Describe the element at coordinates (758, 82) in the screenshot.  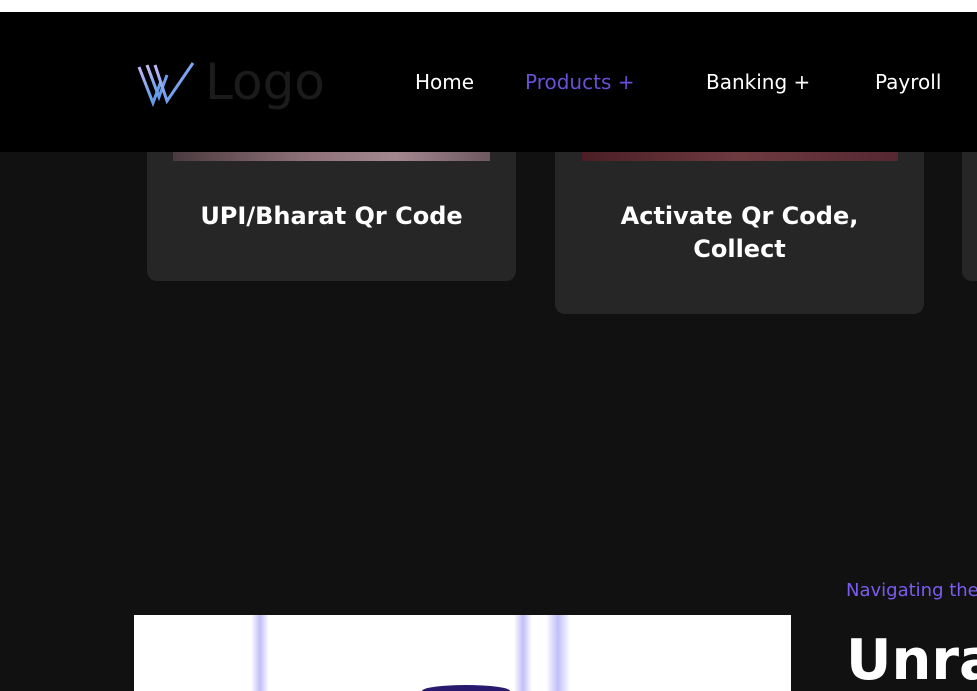
I see `nav-banking: Banking +` at that location.